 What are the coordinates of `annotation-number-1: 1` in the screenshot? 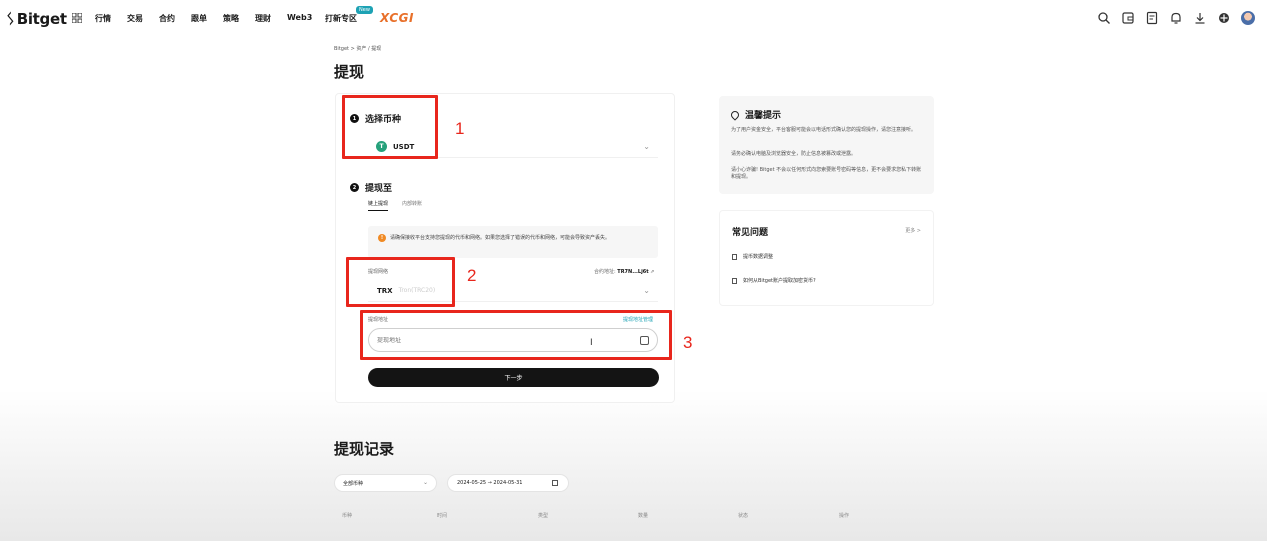 It's located at (460, 128).